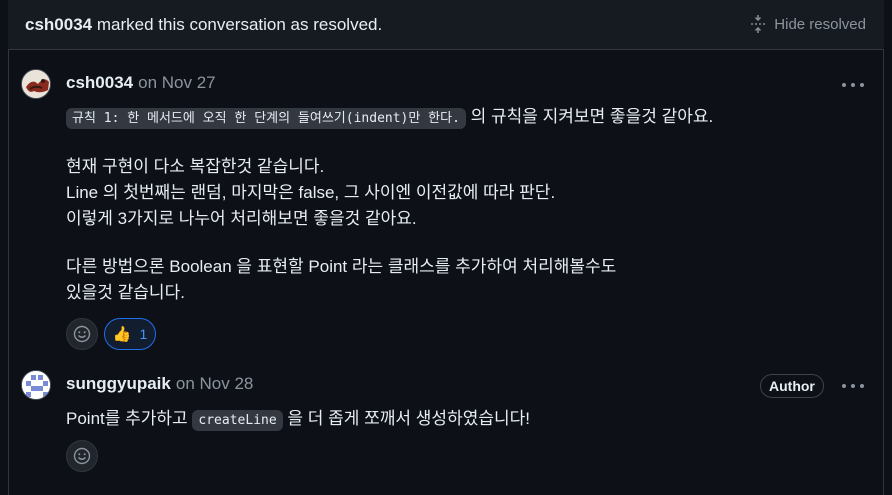  Describe the element at coordinates (820, 24) in the screenshot. I see `hide-resolved-label: Hide resolved` at that location.